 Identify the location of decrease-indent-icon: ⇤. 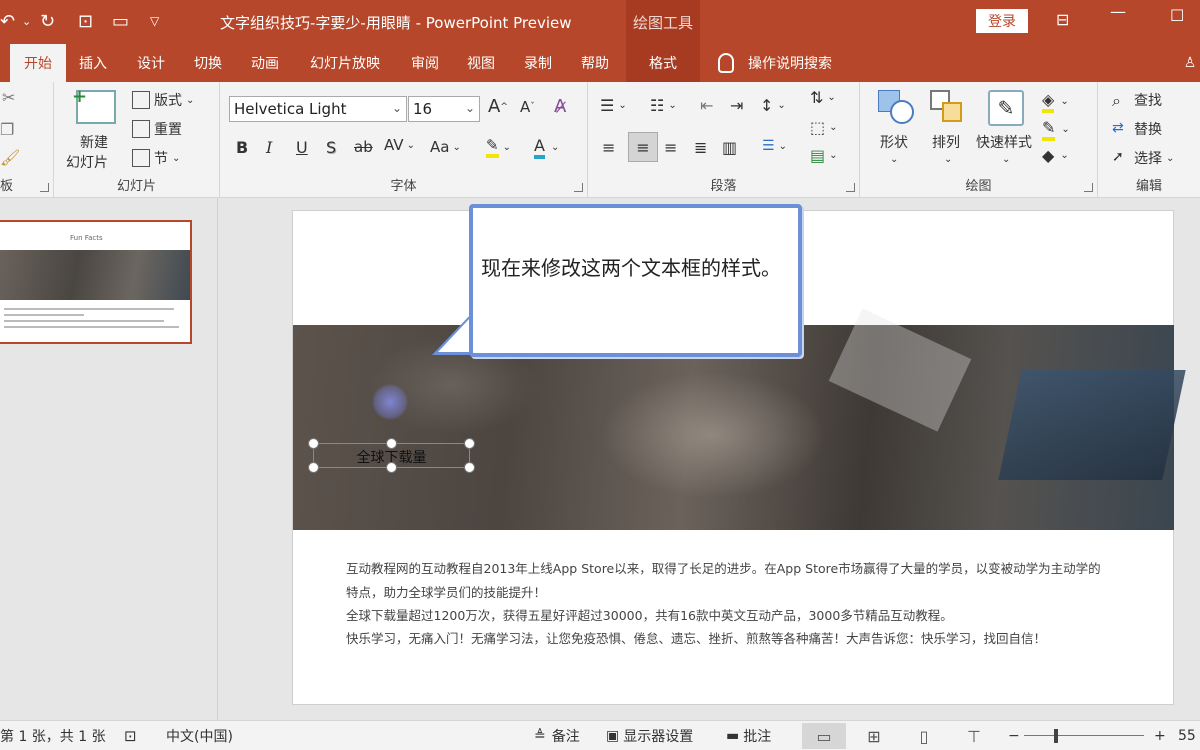
(706, 105).